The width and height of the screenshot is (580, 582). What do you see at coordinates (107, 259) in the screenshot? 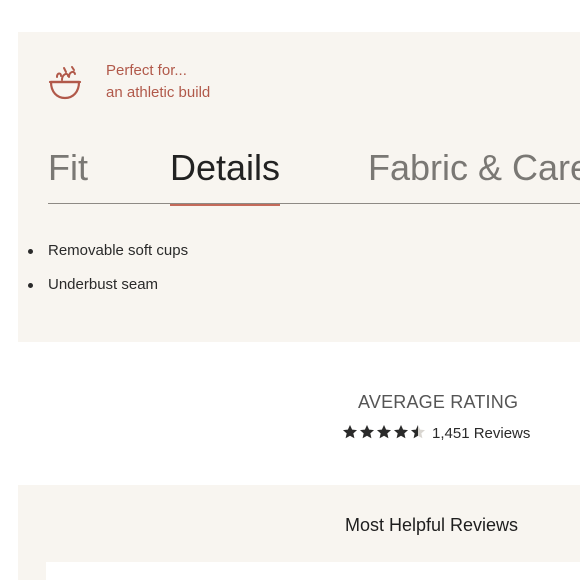
I see `list-item: Removable soft cups` at bounding box center [107, 259].